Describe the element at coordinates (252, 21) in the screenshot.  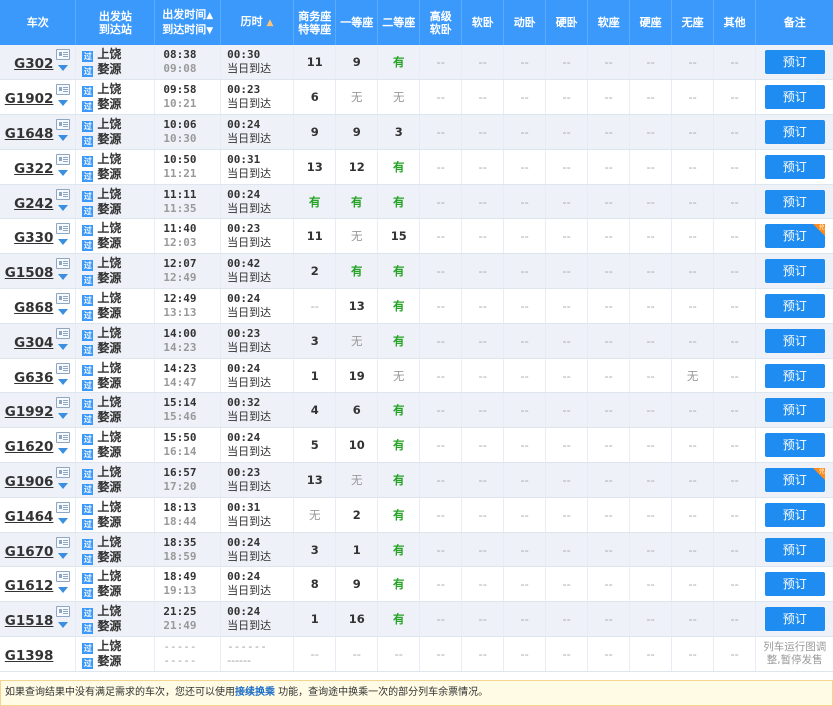
I see `header-duration-label: 历时` at that location.